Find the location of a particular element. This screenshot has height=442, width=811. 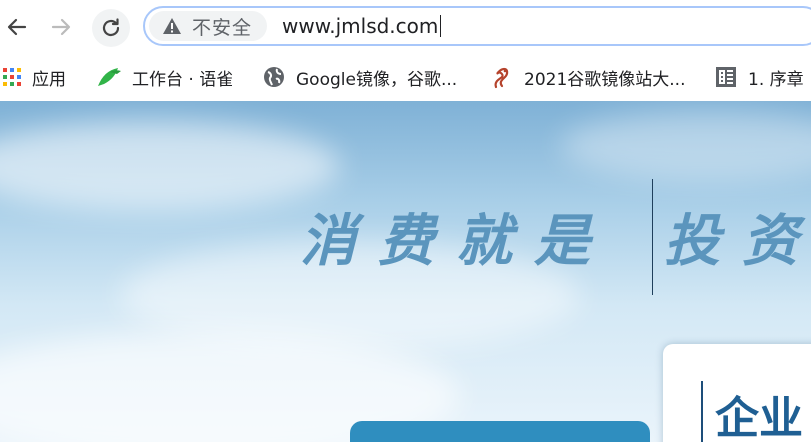

book-icon is located at coordinates (726, 77).